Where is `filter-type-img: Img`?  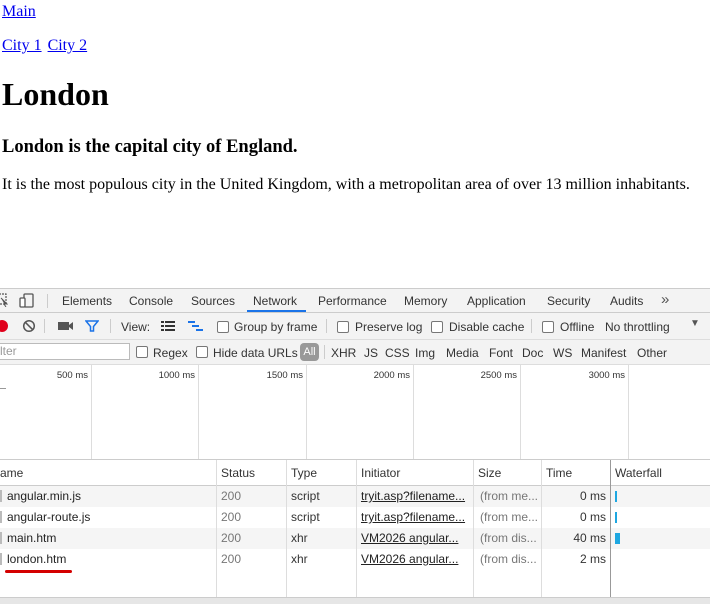 filter-type-img: Img is located at coordinates (425, 353).